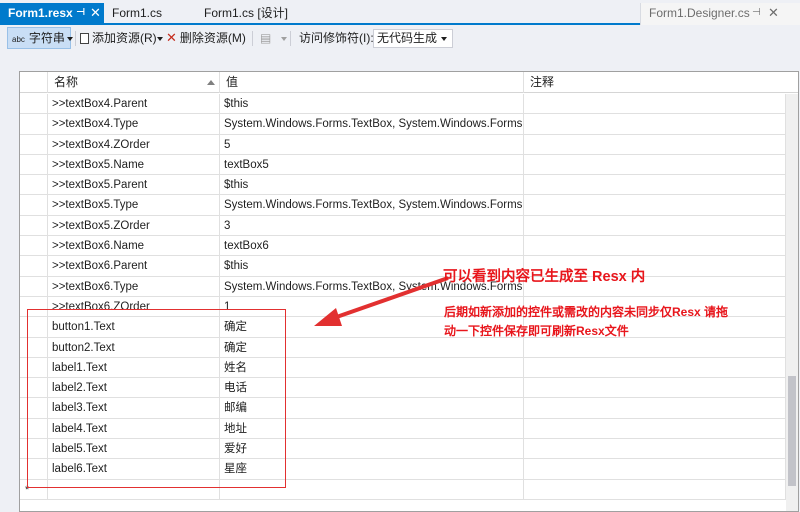  What do you see at coordinates (372, 164) in the screenshot?
I see `cell-value: textBox5` at bounding box center [372, 164].